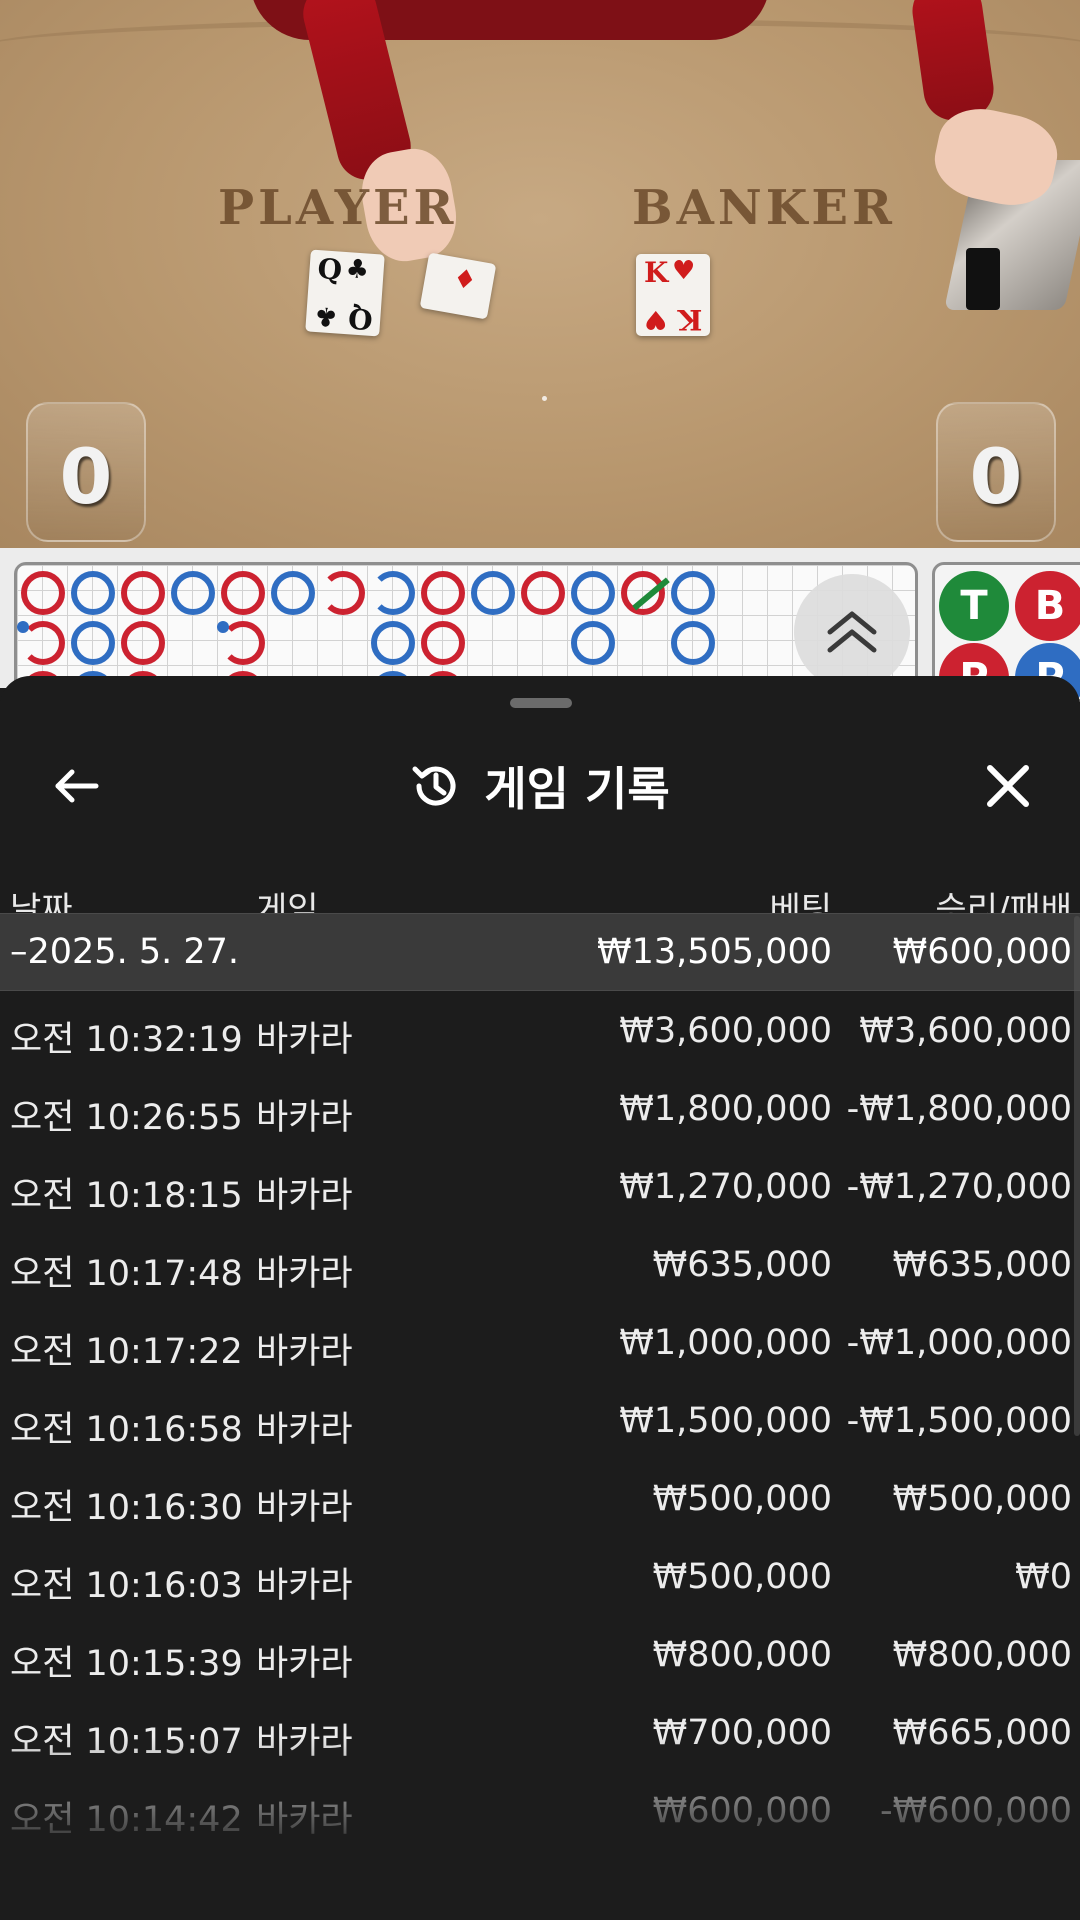 This screenshot has width=1080, height=1920. What do you see at coordinates (577, 789) in the screenshot?
I see `sheet-title: 게임 기록` at bounding box center [577, 789].